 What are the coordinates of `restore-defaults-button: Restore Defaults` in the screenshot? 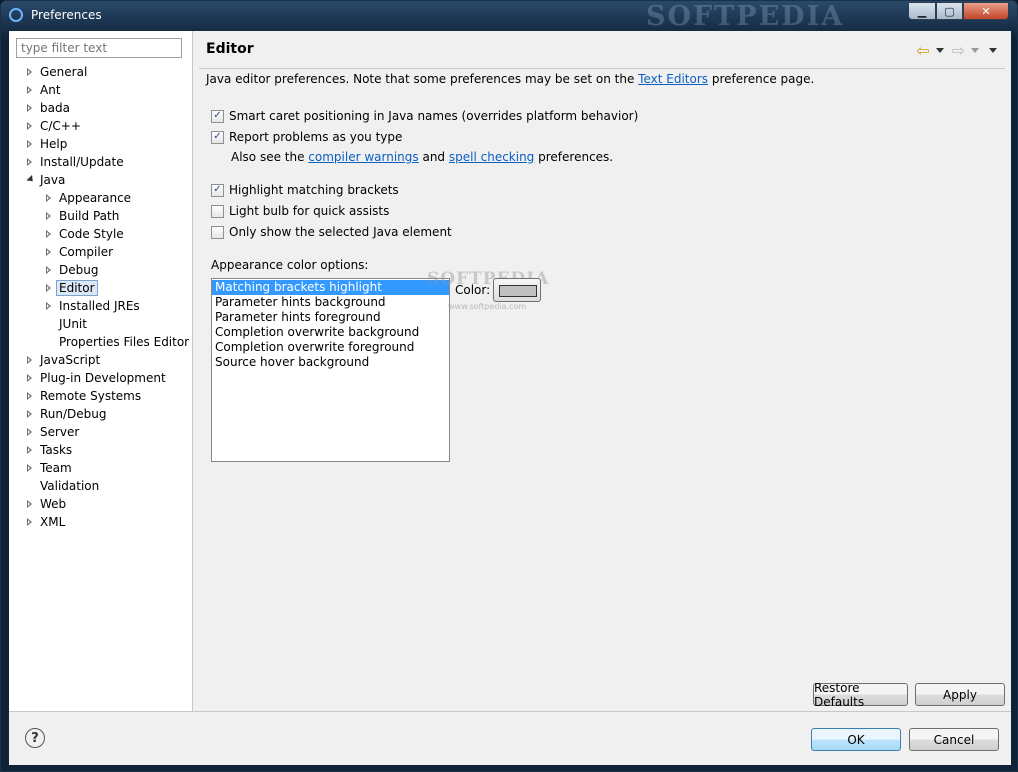 It's located at (860, 695).